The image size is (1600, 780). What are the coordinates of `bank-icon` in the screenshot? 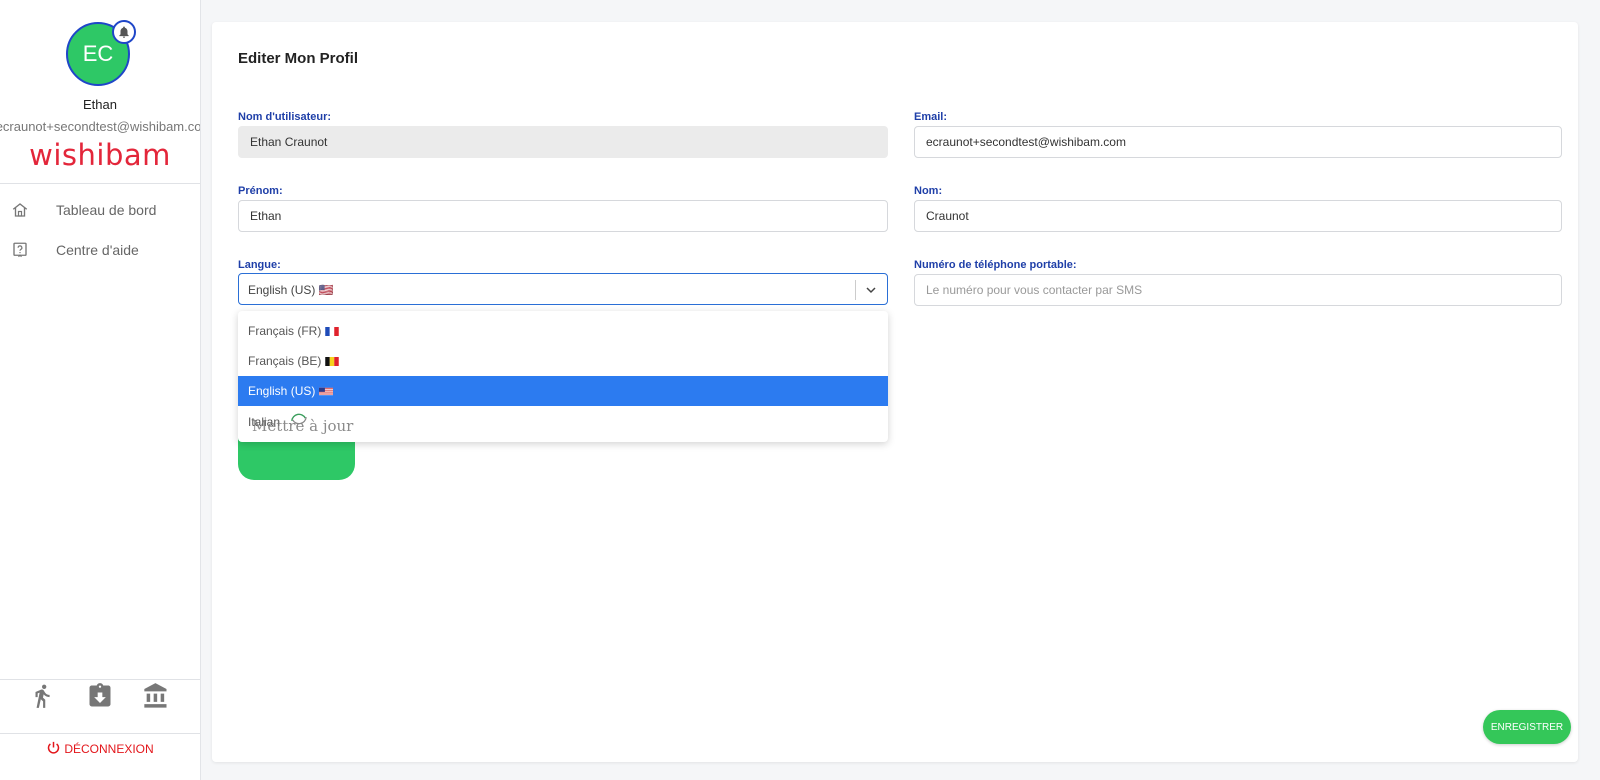 It's located at (157, 697).